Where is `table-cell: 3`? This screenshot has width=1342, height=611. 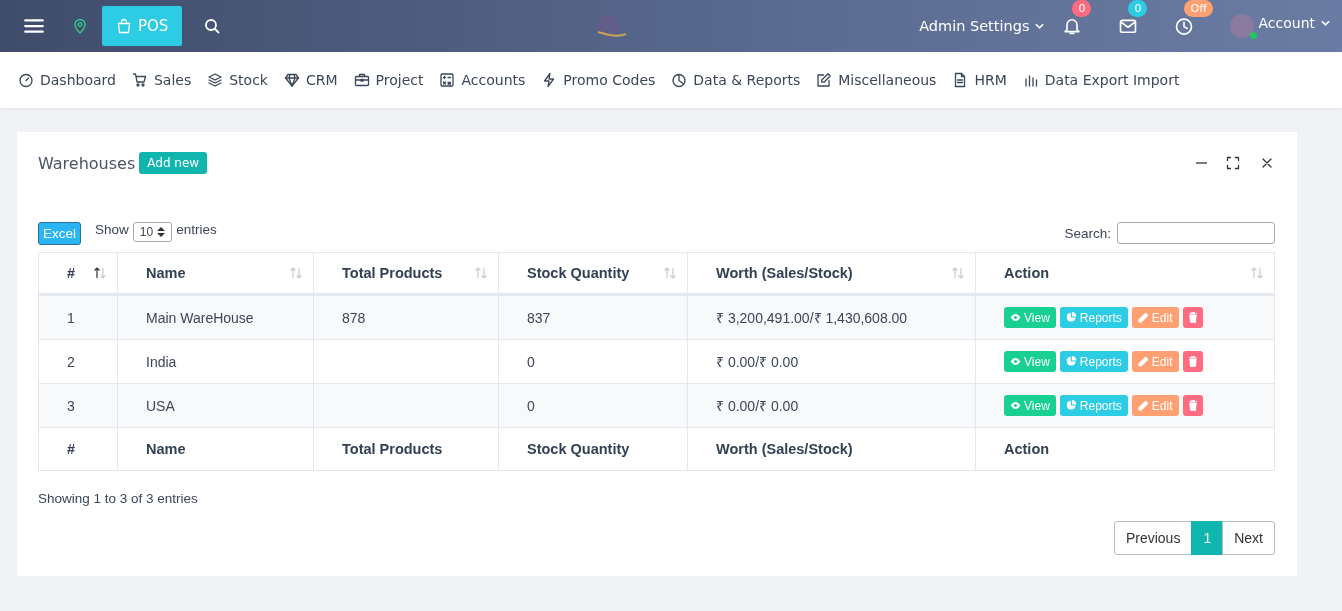
table-cell: 3 is located at coordinates (71, 405).